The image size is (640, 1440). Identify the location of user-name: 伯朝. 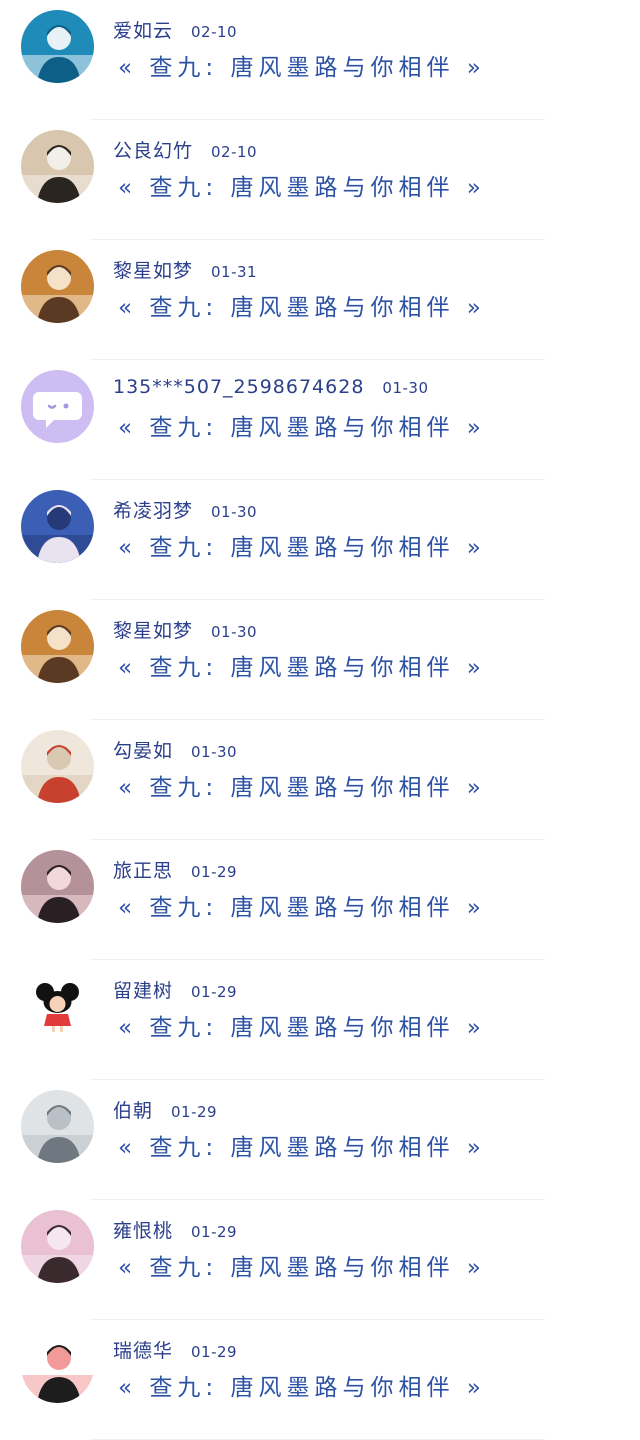
(133, 1109).